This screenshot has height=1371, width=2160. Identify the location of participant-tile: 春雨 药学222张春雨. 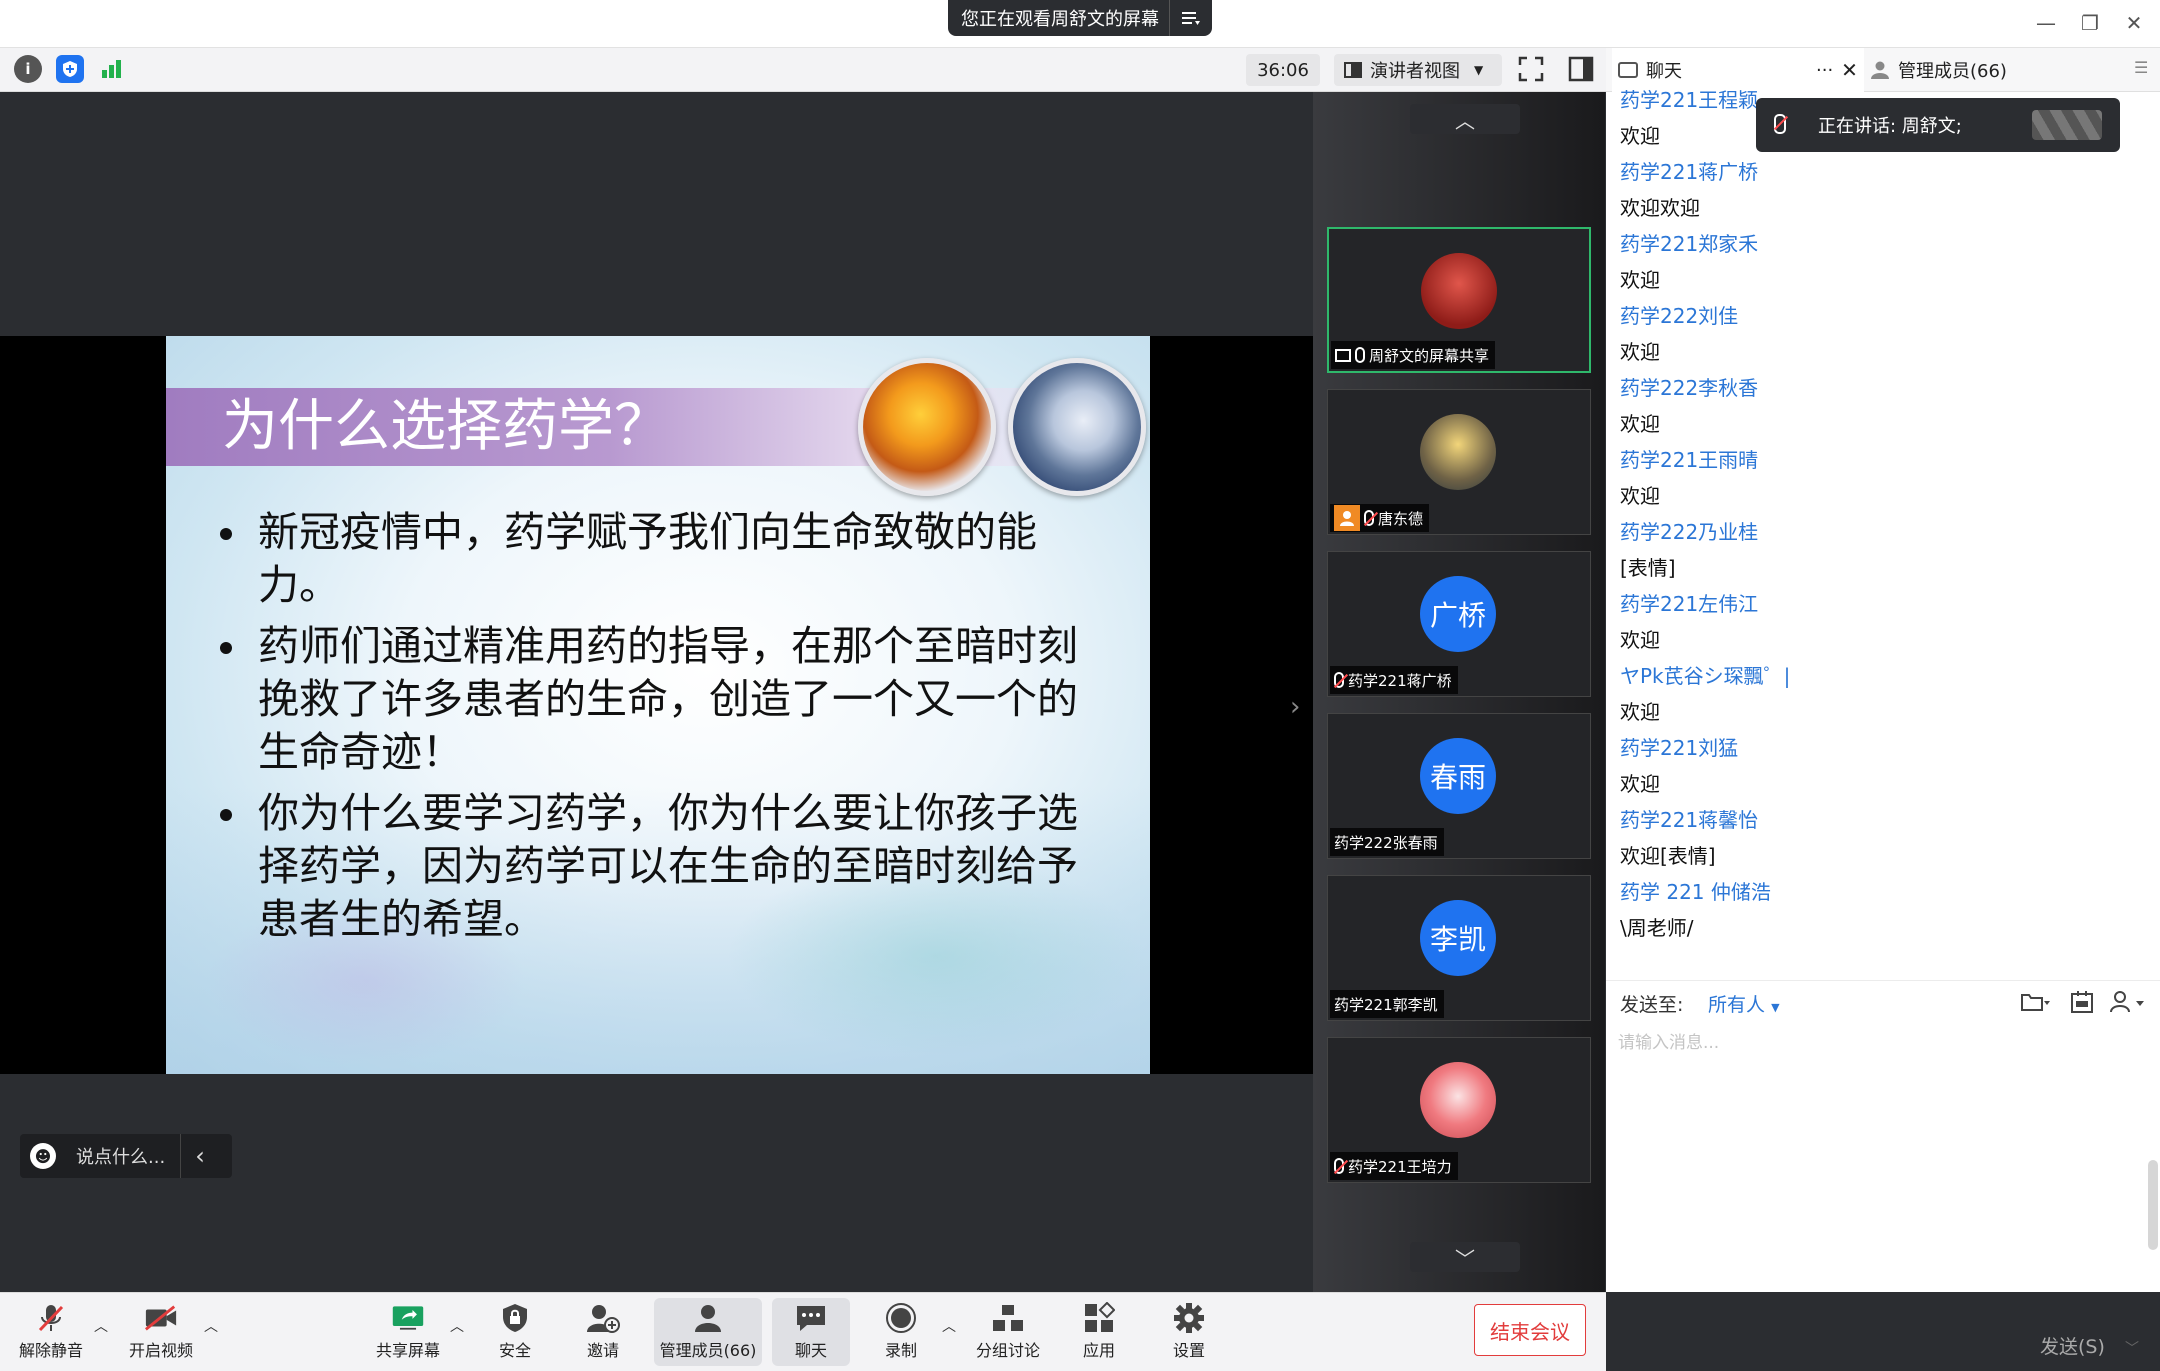
(1459, 786).